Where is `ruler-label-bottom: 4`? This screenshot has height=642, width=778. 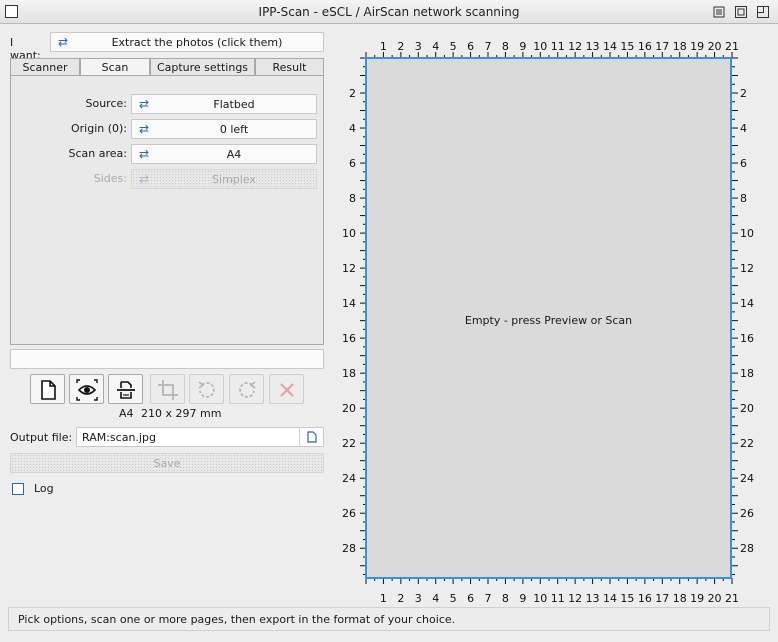
ruler-label-bottom: 4 is located at coordinates (435, 598).